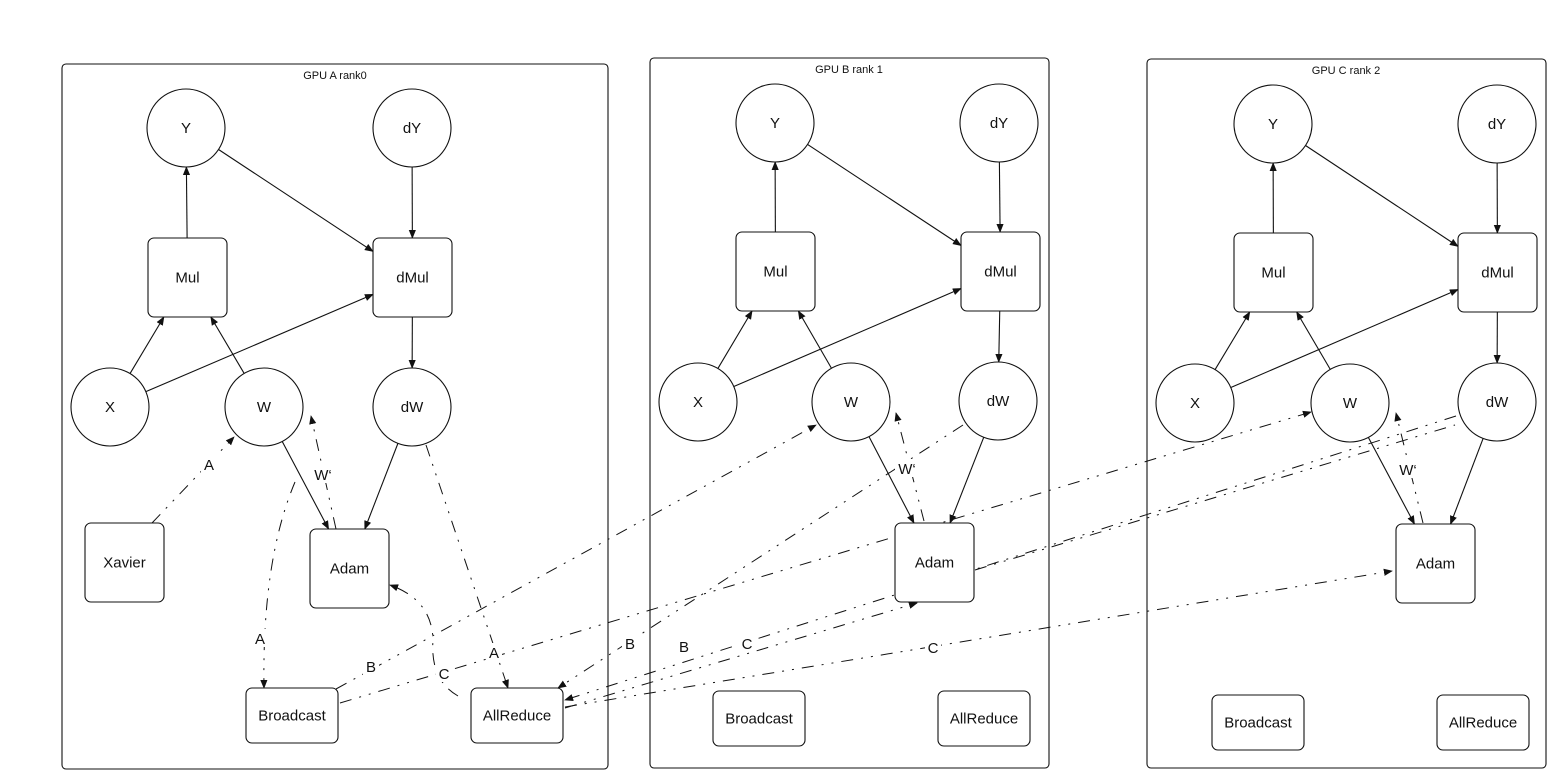 The width and height of the screenshot is (1551, 773). I want to click on gpu-a-title: GPU A rank0, so click(335, 76).